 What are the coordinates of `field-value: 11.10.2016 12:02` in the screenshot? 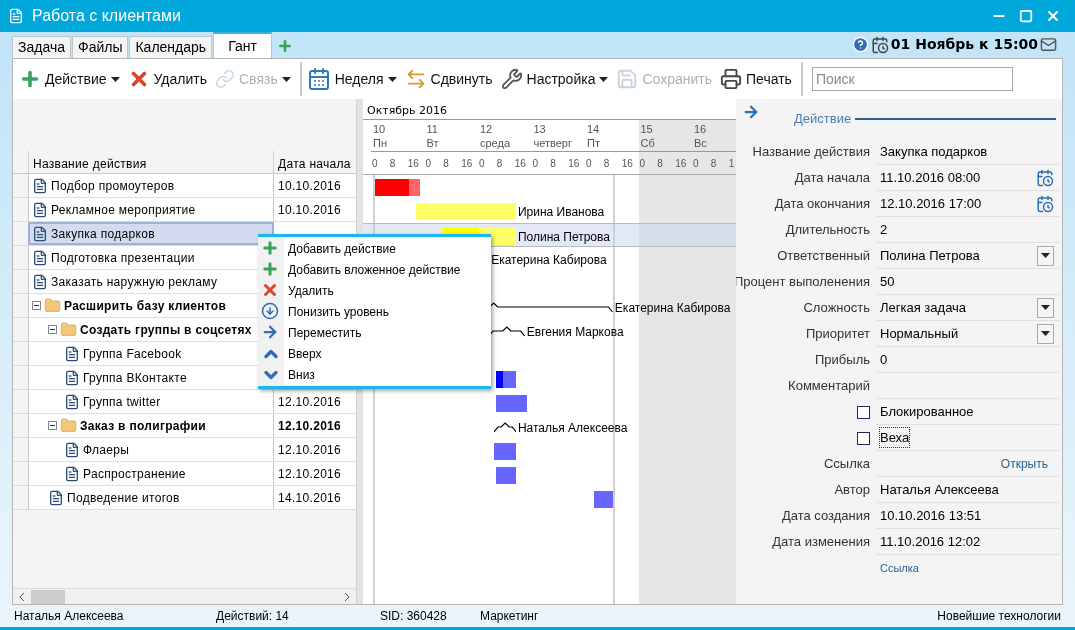 It's located at (930, 541).